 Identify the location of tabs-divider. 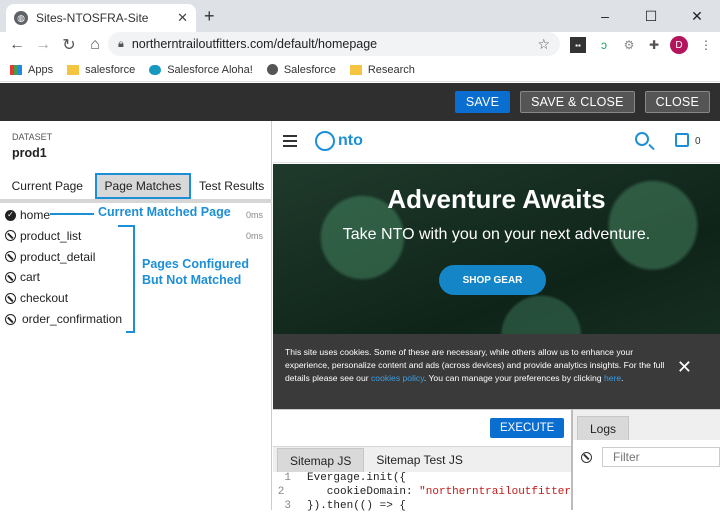
(136, 201).